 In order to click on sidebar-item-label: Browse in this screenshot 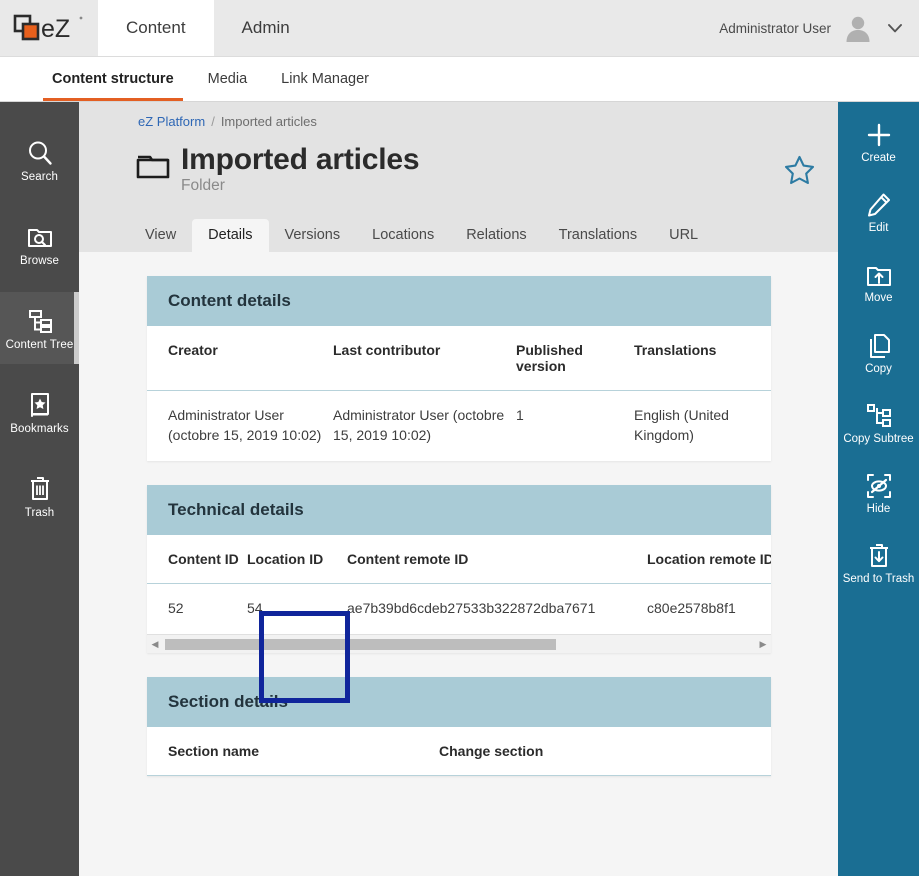, I will do `click(39, 260)`.